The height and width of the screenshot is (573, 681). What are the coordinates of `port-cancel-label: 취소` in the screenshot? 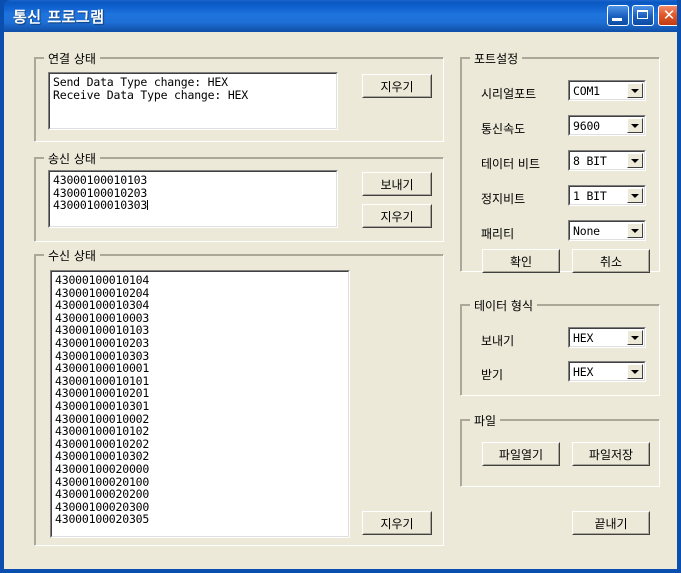 It's located at (611, 261).